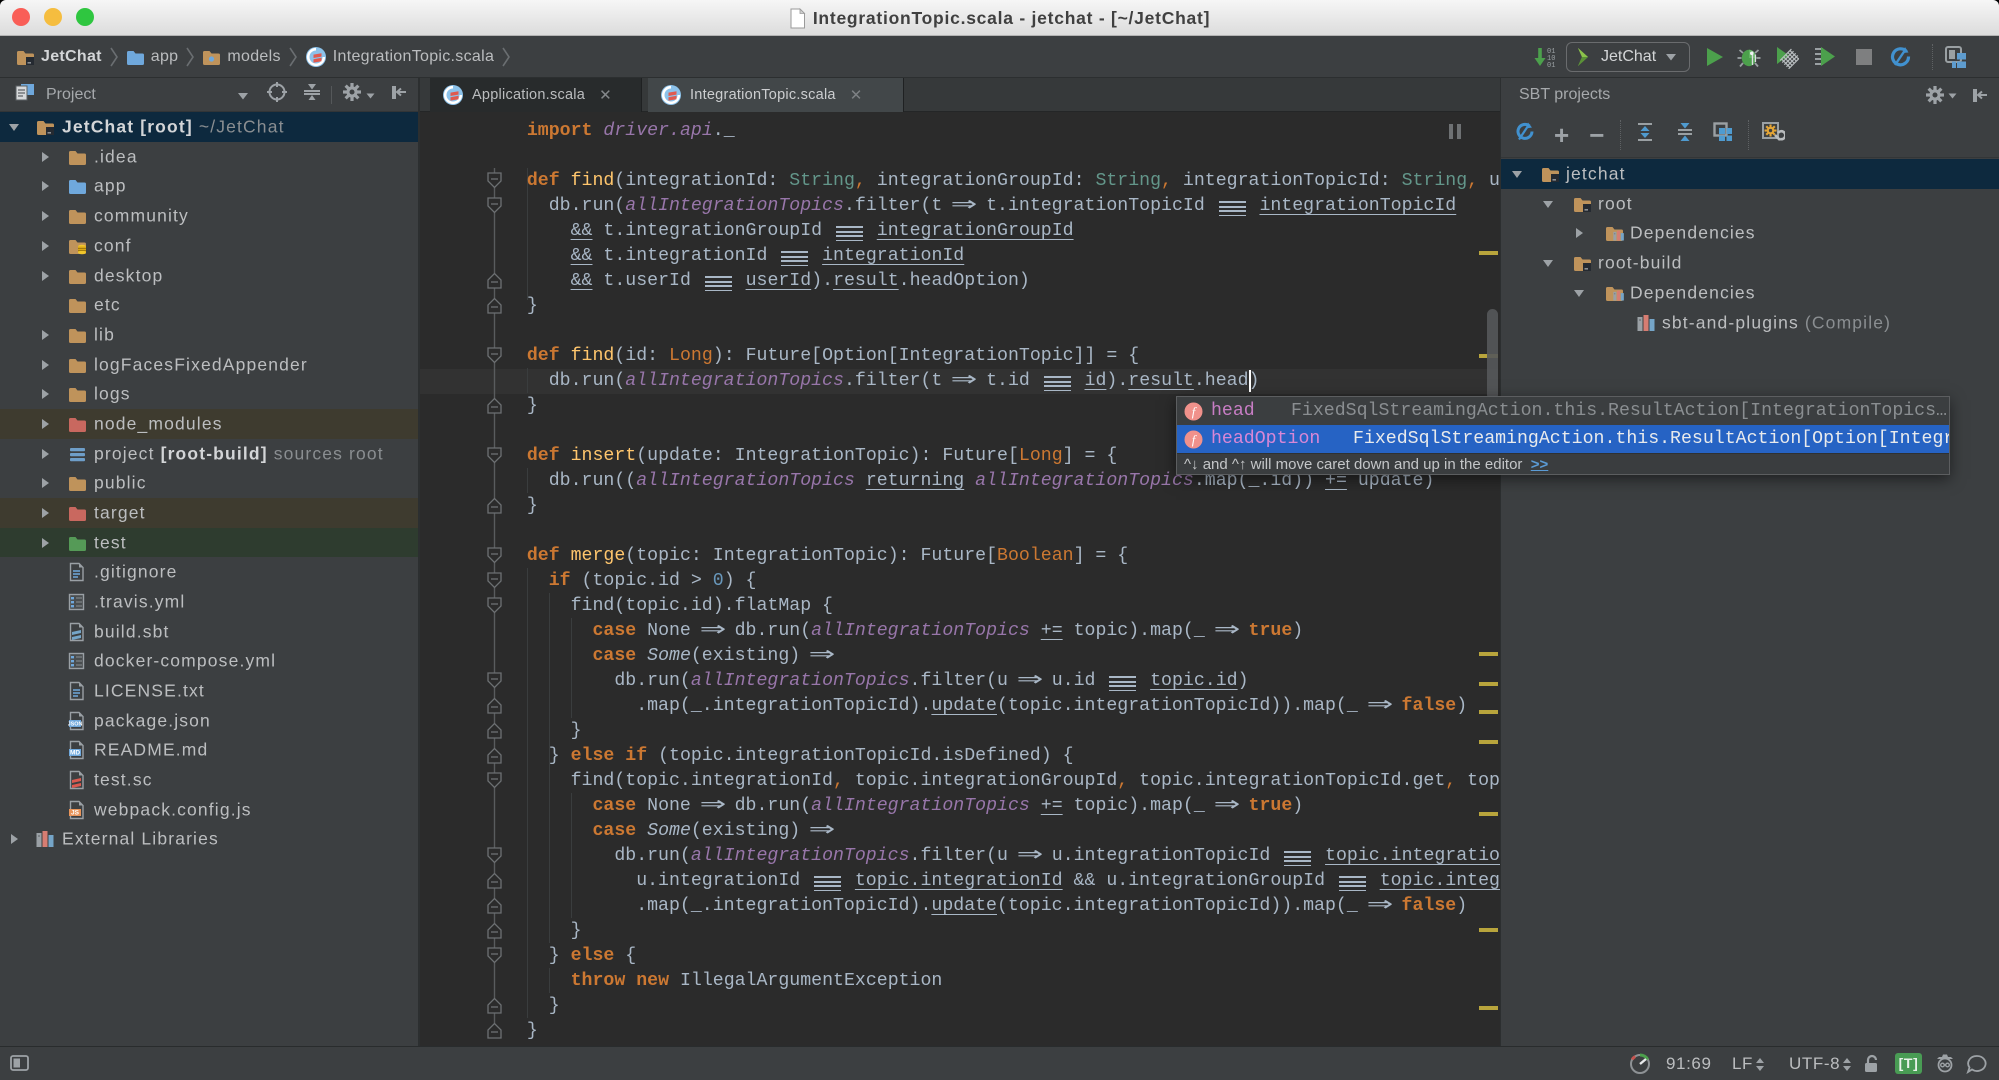 Image resolution: width=1999 pixels, height=1080 pixels. What do you see at coordinates (75, 753) in the screenshot?
I see `svg-text: MD` at bounding box center [75, 753].